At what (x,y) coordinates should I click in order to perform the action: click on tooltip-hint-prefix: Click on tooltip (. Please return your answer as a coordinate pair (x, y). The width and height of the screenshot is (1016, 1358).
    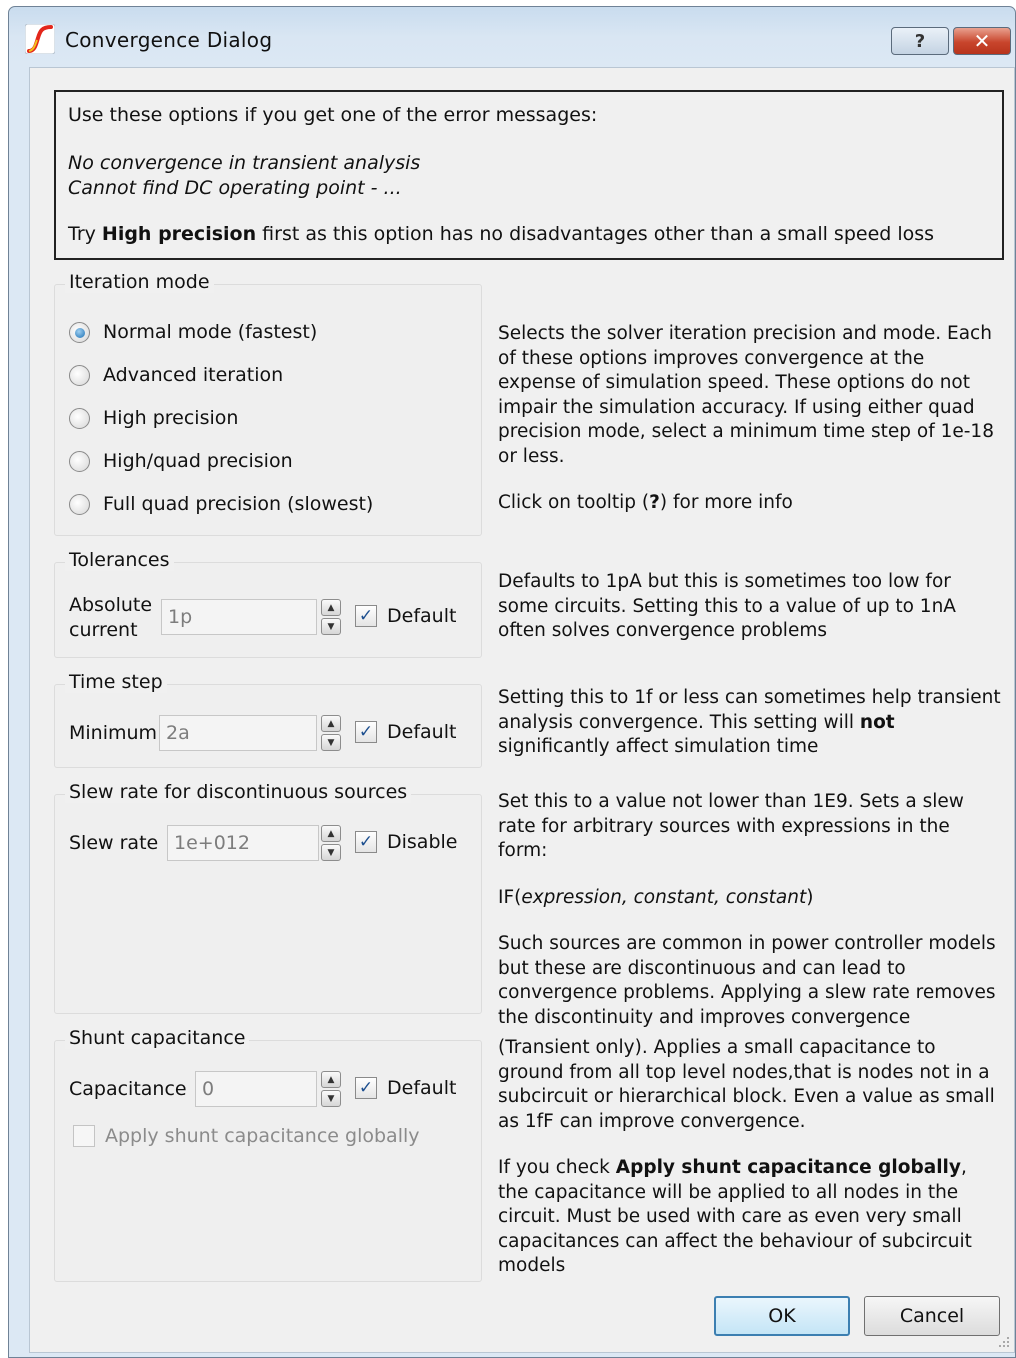
    Looking at the image, I should click on (574, 502).